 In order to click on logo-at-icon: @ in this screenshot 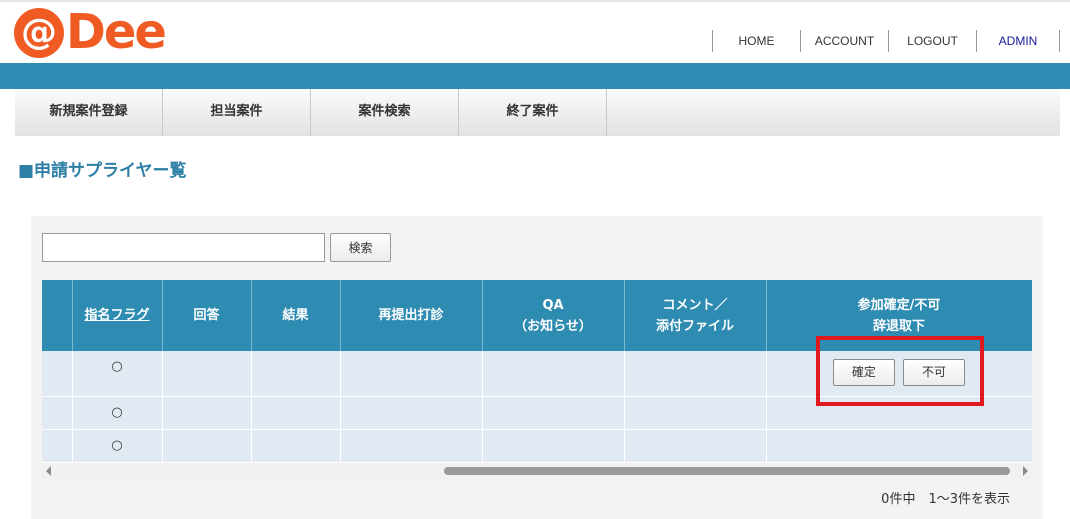, I will do `click(39, 33)`.